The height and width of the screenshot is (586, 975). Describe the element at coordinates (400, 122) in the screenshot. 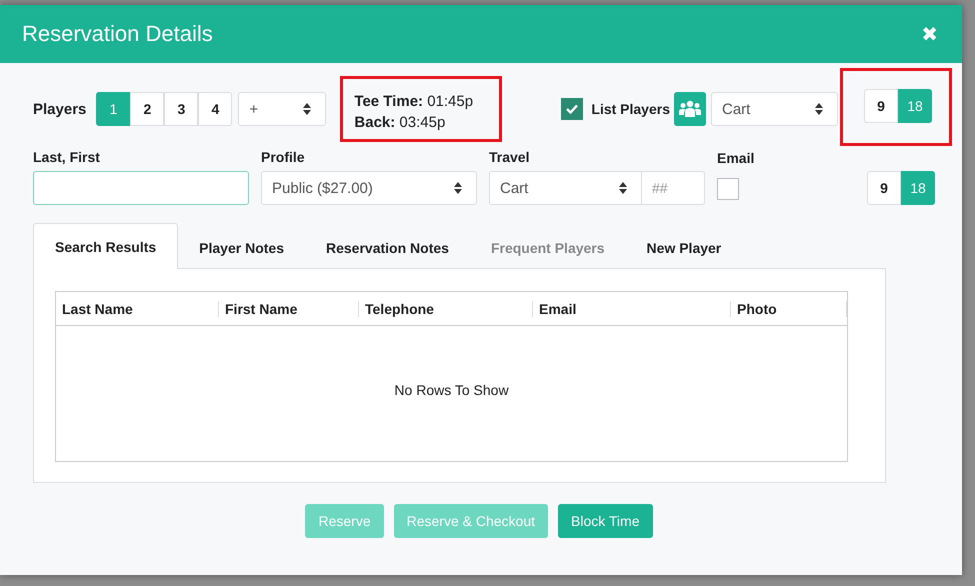

I see `time-text: Back: 03:45p` at that location.